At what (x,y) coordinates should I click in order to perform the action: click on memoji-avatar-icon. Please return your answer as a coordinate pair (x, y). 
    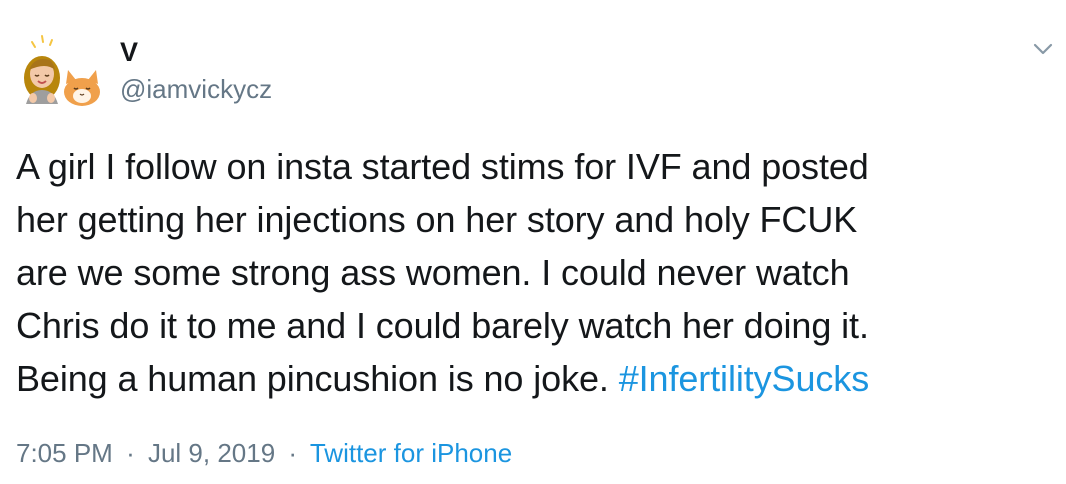
    Looking at the image, I should click on (62, 70).